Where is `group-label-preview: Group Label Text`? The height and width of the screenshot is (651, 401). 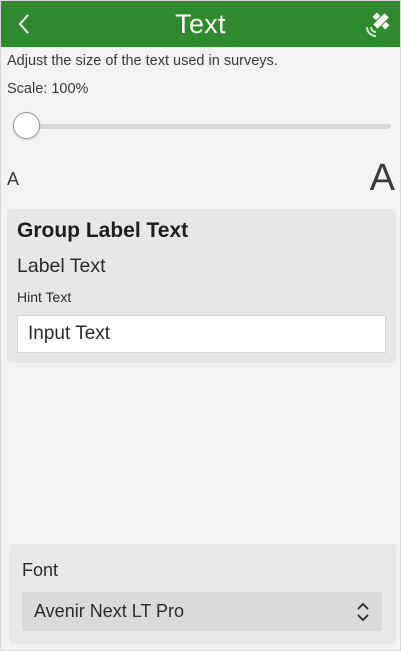 group-label-preview: Group Label Text is located at coordinates (103, 230).